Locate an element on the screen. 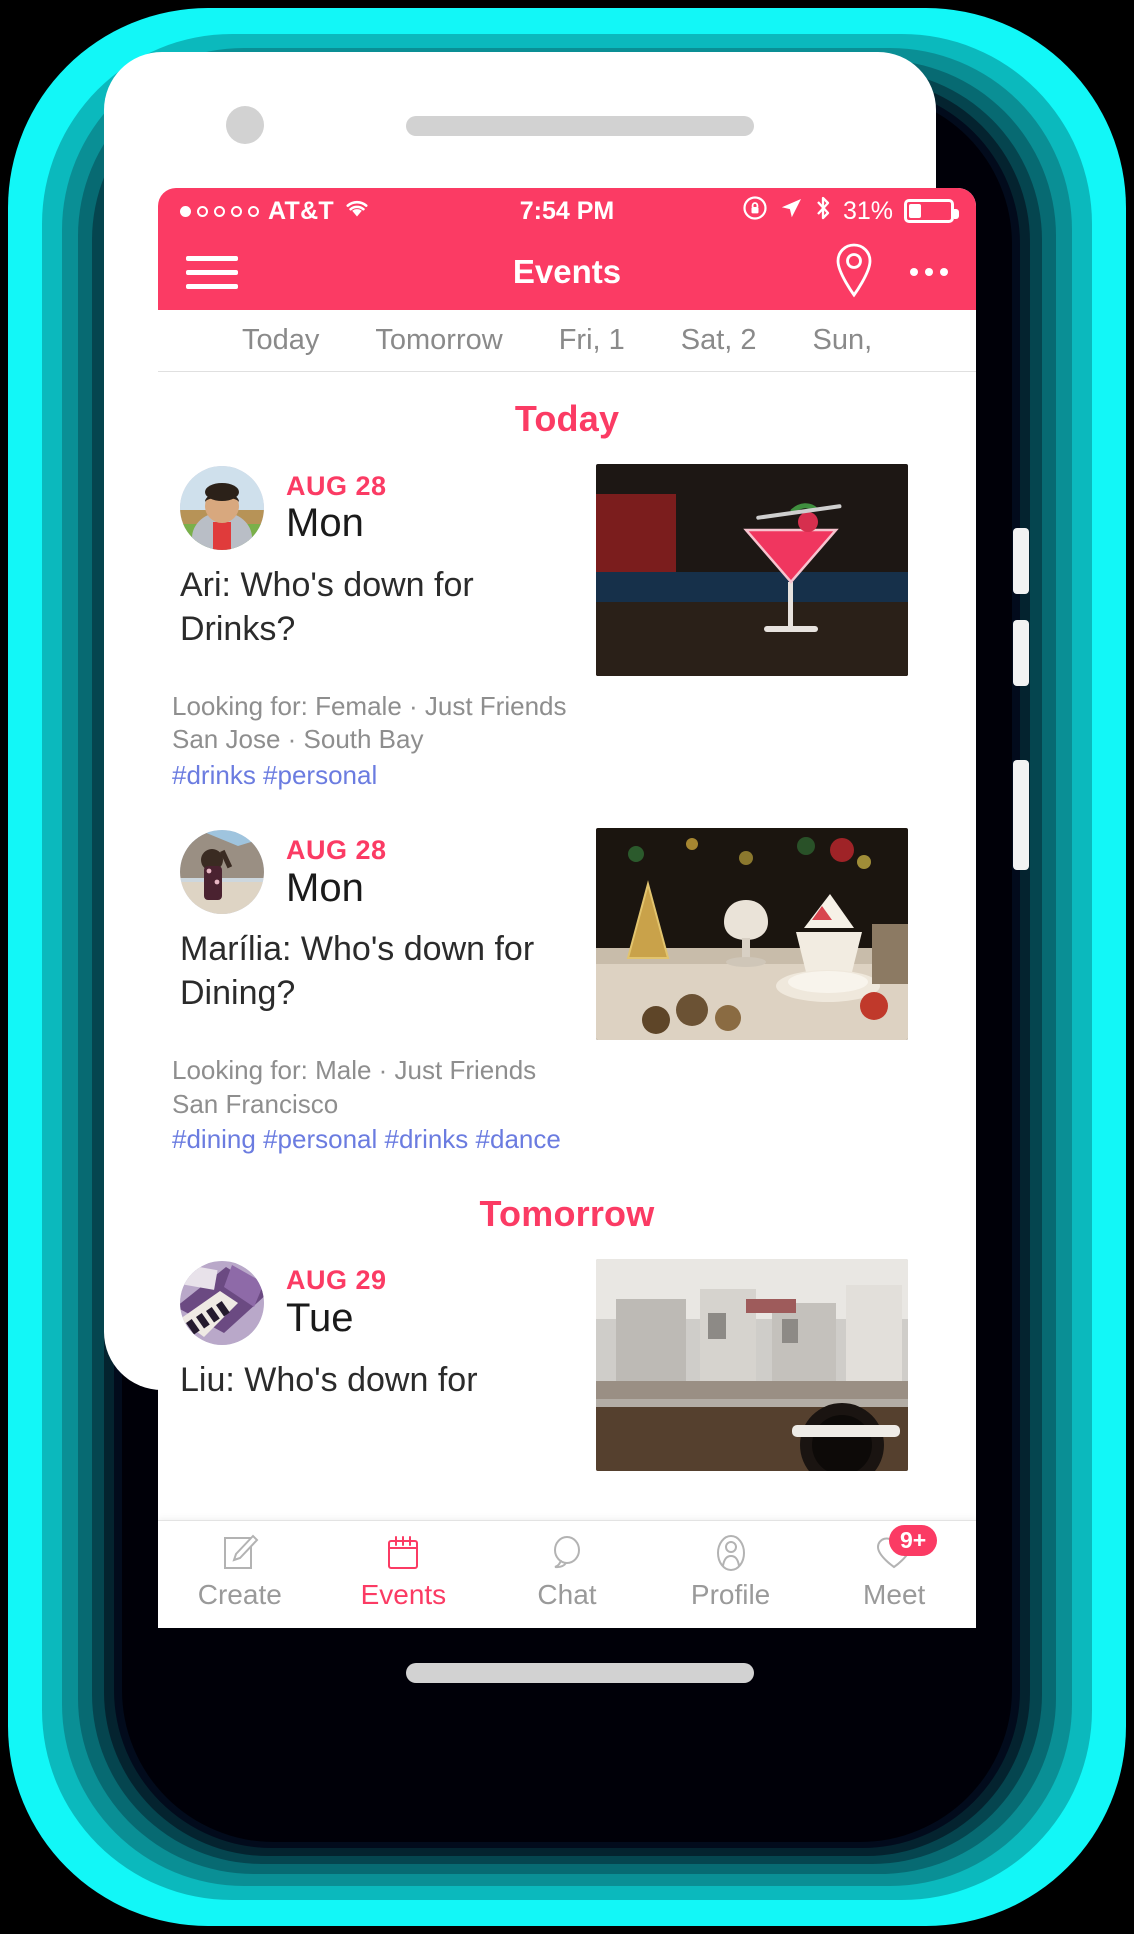  status-bar-right: 31% is located at coordinates (850, 211).